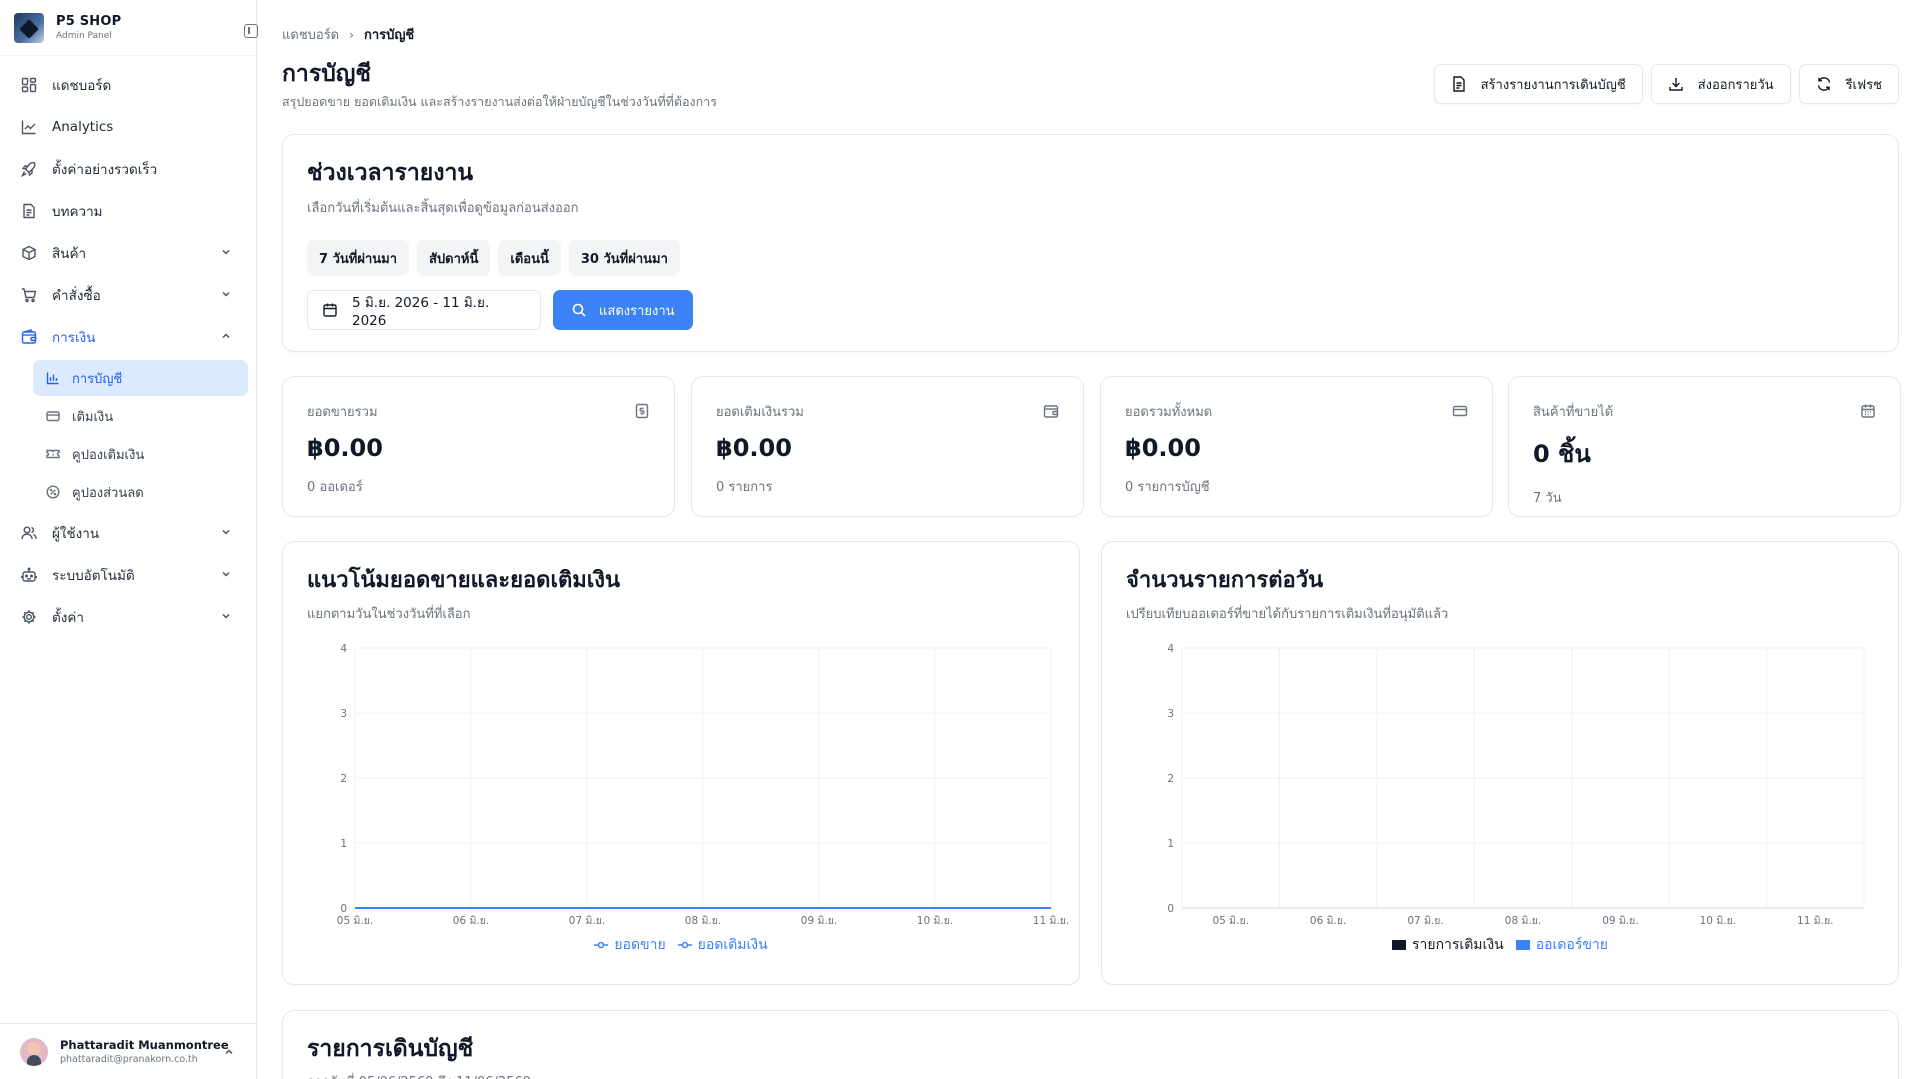 The image size is (1915, 1079). Describe the element at coordinates (1676, 84) in the screenshot. I see `download-icon` at that location.